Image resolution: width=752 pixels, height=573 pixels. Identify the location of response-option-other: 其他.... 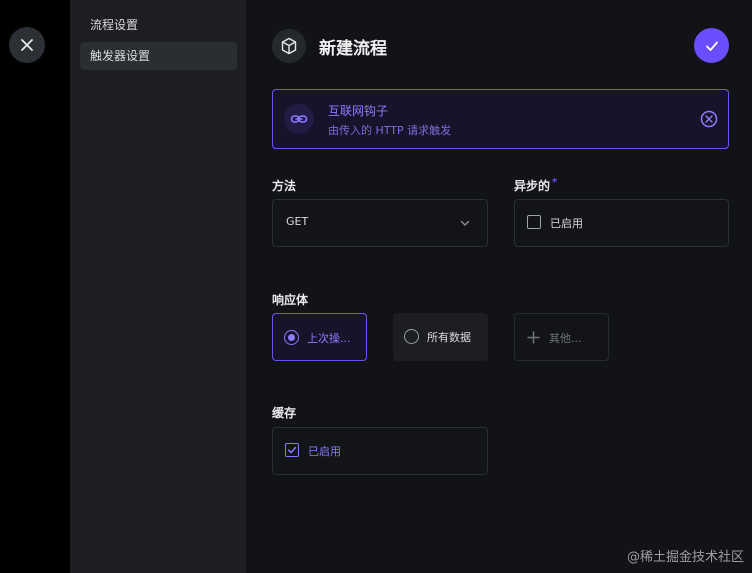
(561, 337).